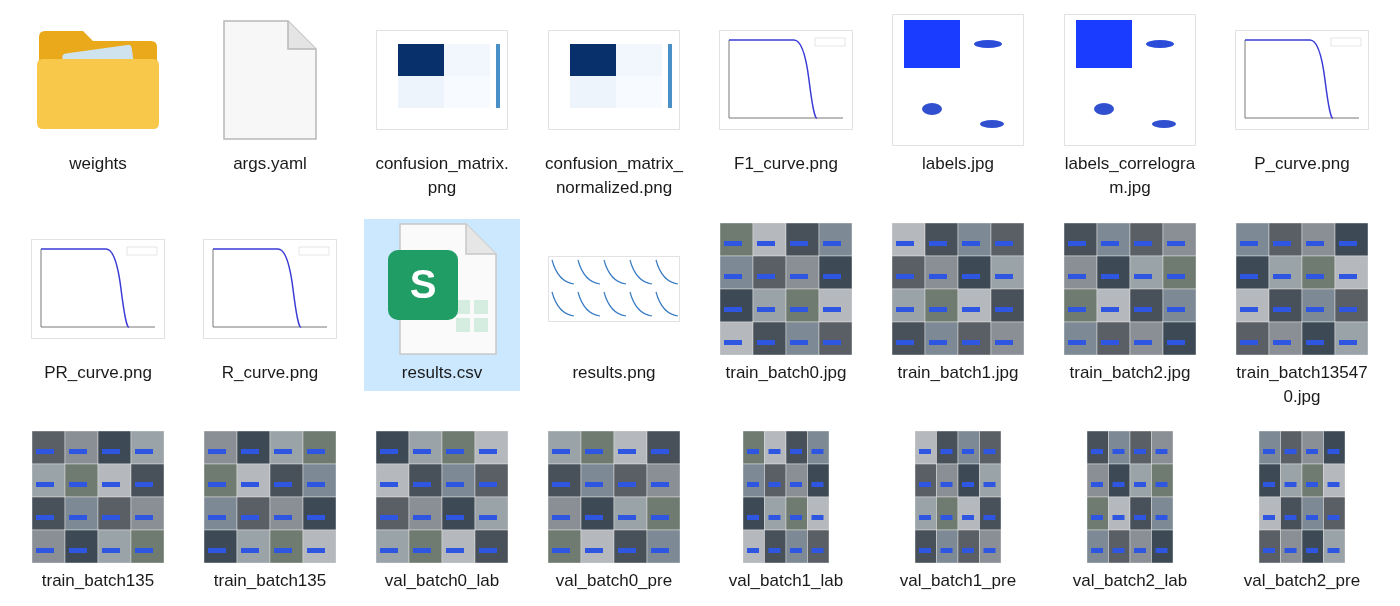 Image resolution: width=1400 pixels, height=606 pixels. I want to click on file-item: train_batch135470.jpg, so click(1302, 316).